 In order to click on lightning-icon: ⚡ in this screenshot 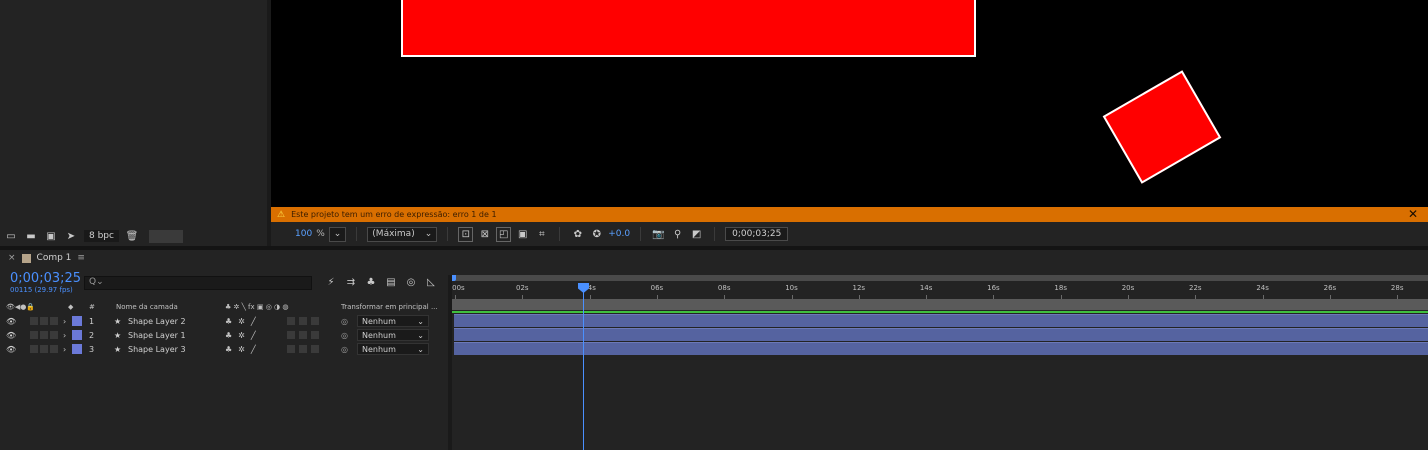, I will do `click(331, 282)`.